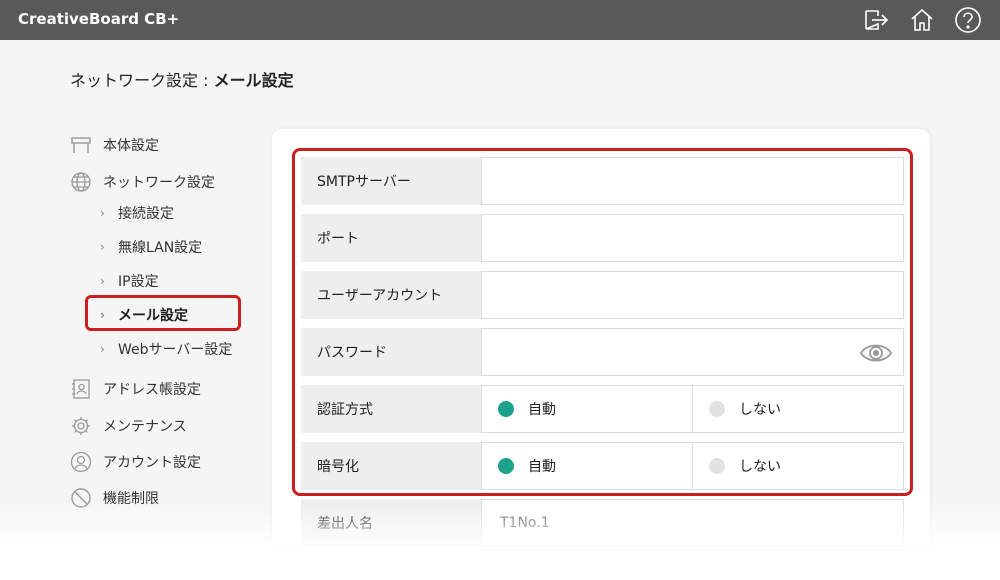  I want to click on password-row: パスワード, so click(602, 352).